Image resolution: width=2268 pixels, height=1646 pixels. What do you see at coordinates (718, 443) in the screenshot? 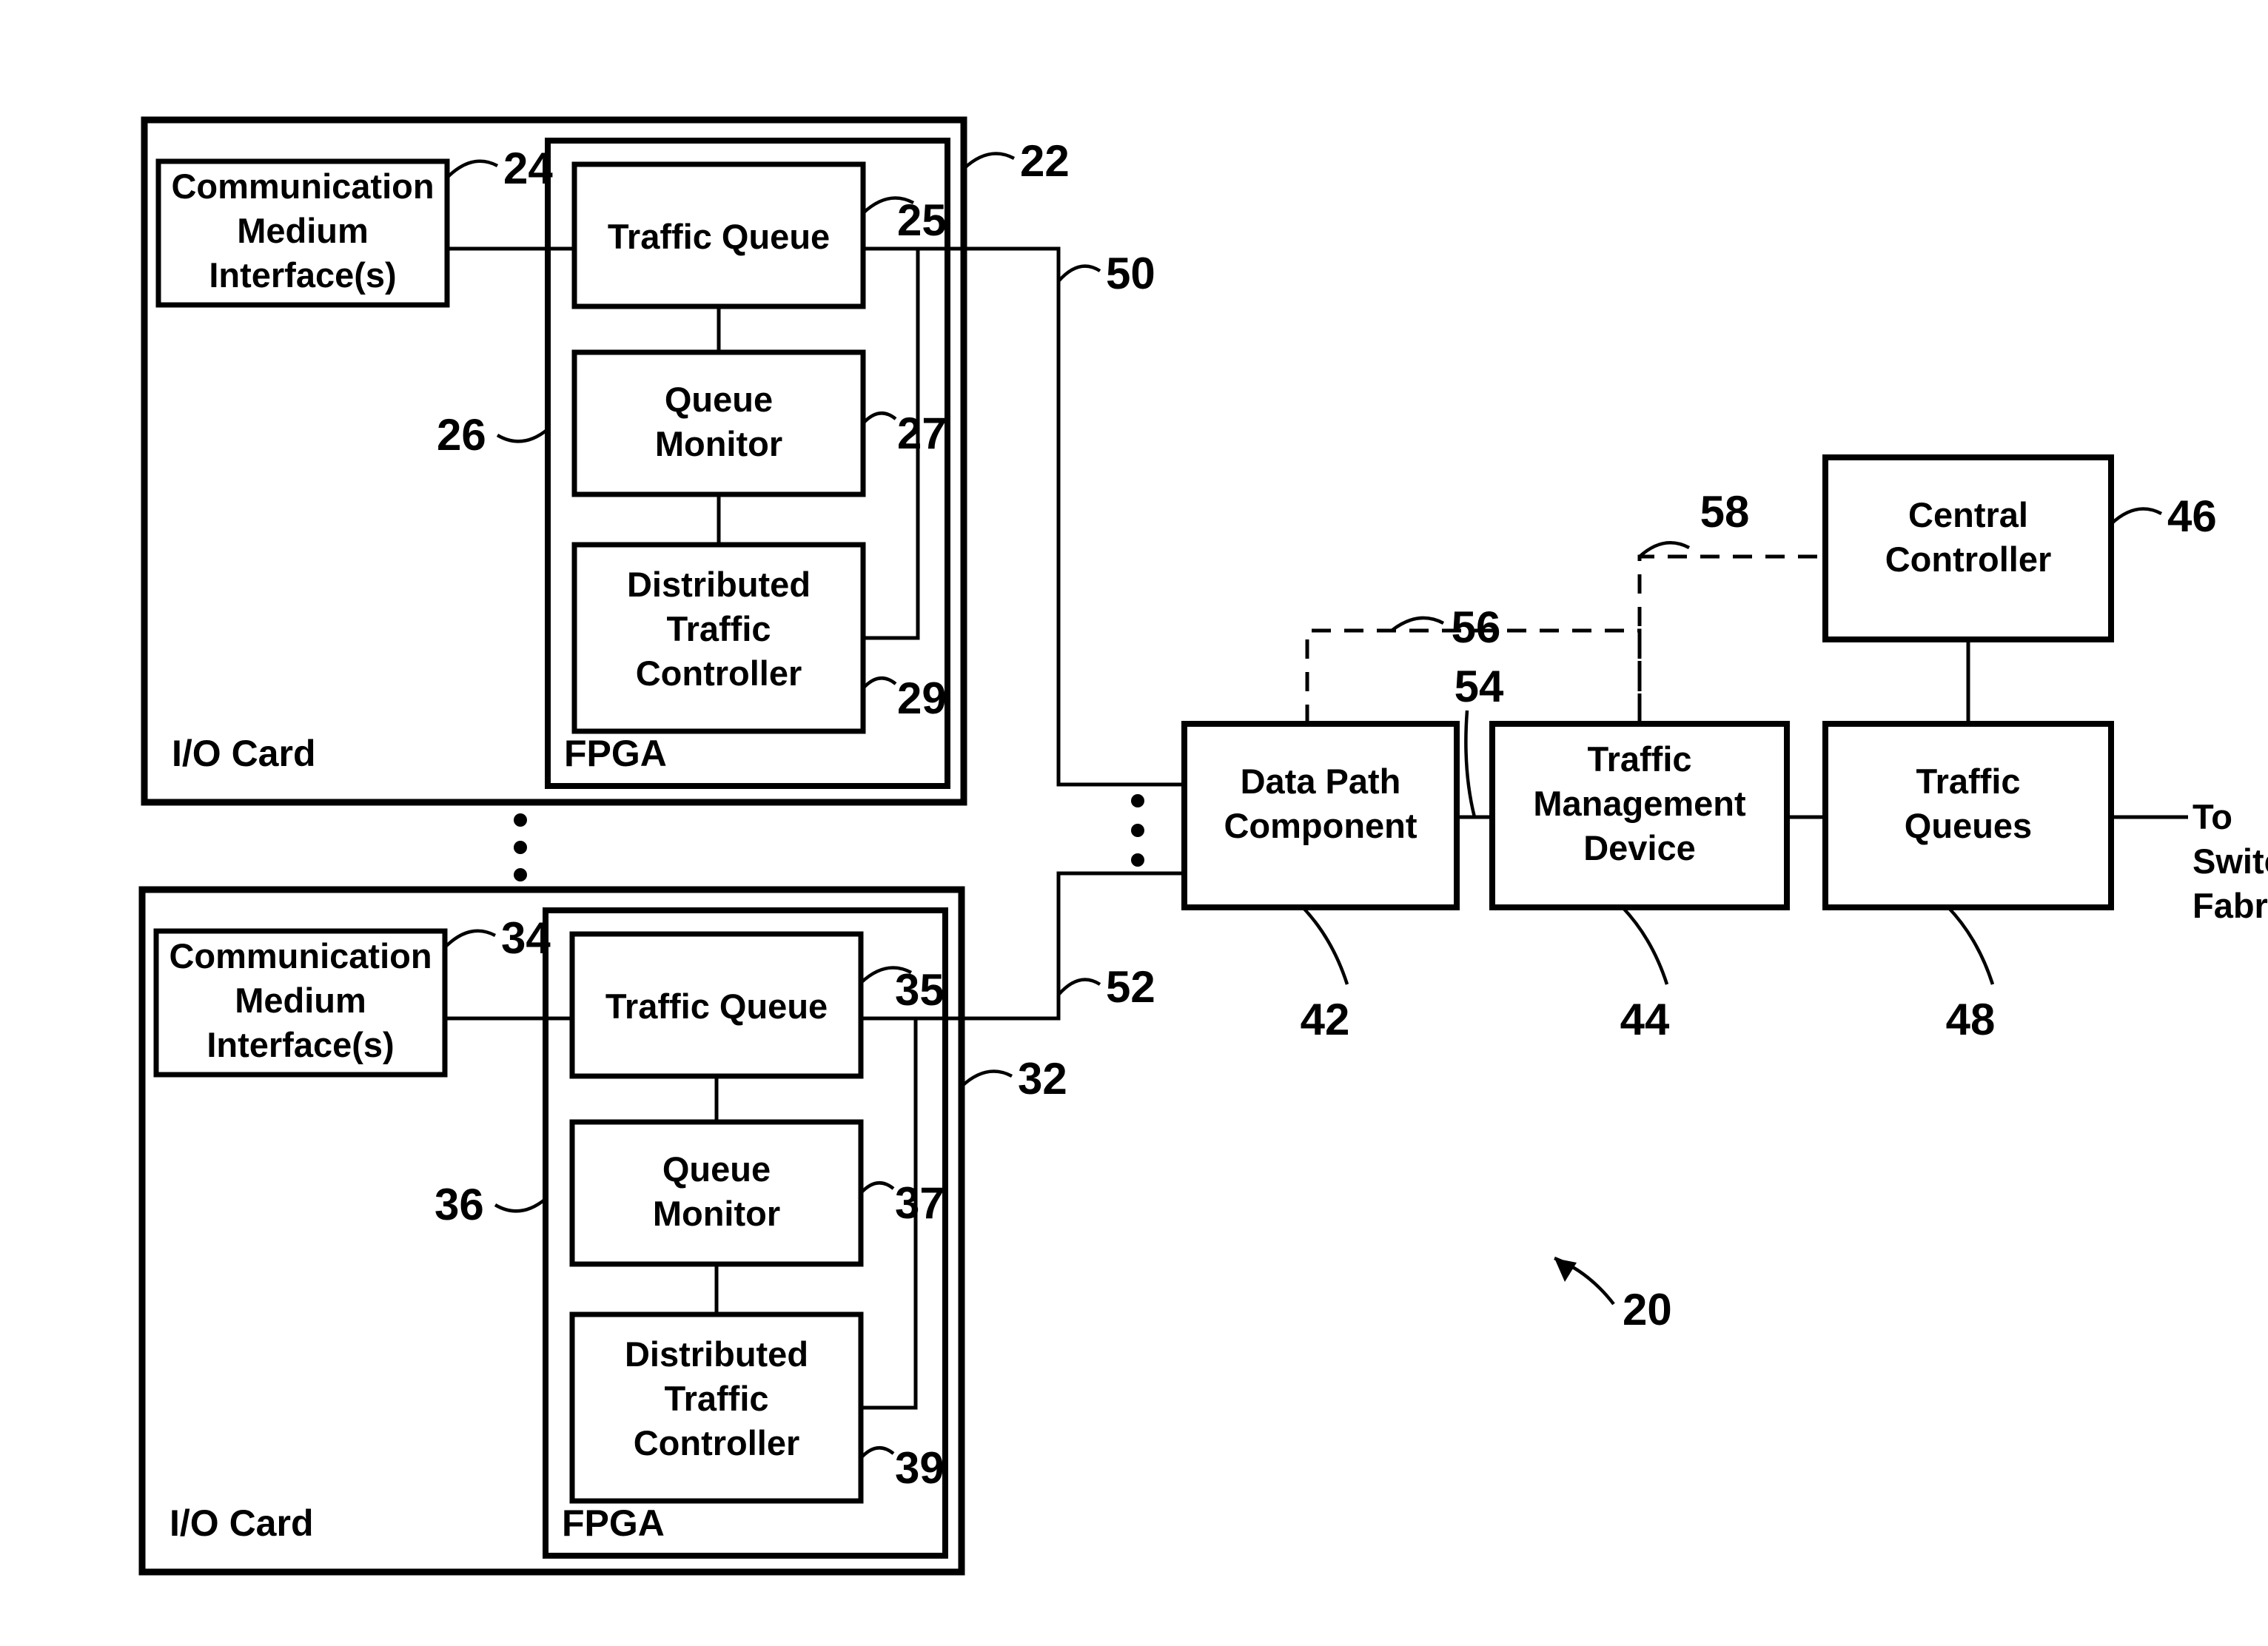
I see `queue-monitor-top-line2: Monitor` at bounding box center [718, 443].